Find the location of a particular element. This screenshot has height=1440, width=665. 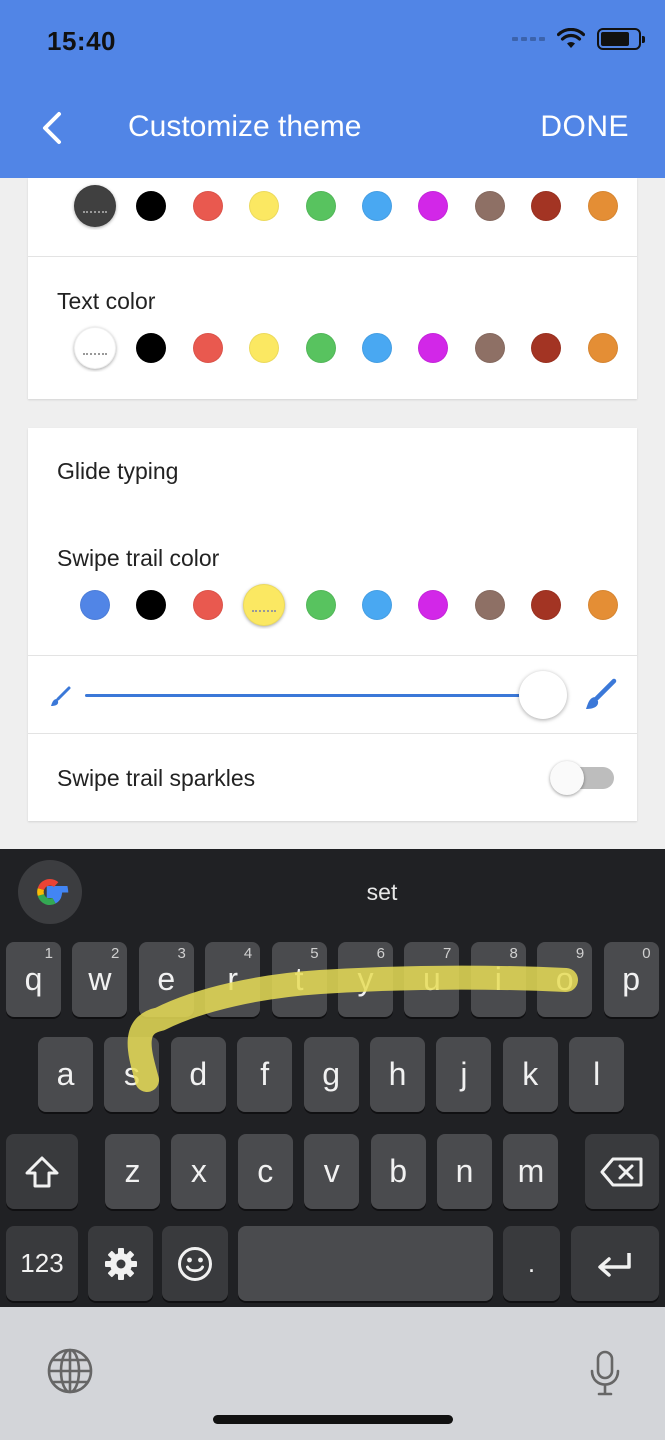

key-number-hint: 6 is located at coordinates (380, 953).